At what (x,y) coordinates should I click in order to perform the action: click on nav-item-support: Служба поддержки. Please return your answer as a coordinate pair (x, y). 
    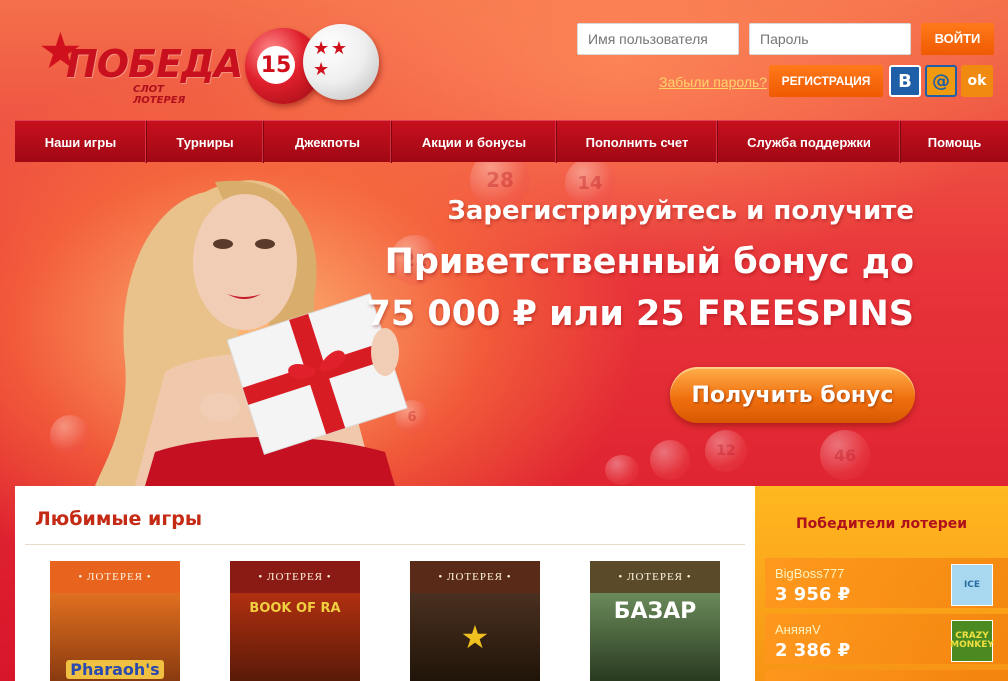
    Looking at the image, I should click on (809, 142).